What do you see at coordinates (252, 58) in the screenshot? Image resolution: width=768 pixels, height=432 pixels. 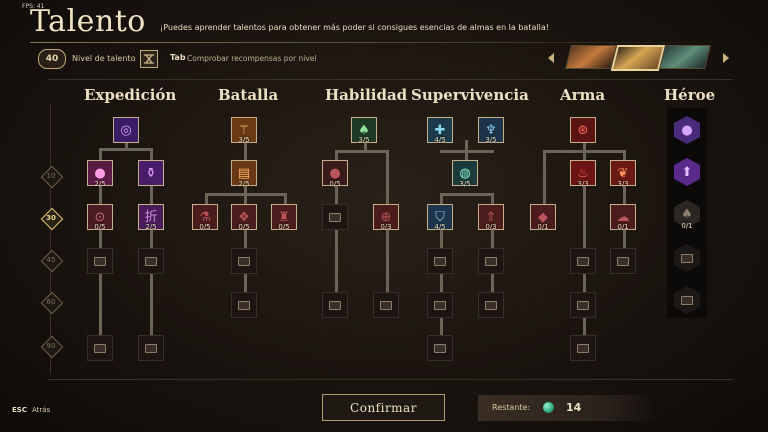 I see `check-rewards-link: Comprobar recompensas por nivel` at bounding box center [252, 58].